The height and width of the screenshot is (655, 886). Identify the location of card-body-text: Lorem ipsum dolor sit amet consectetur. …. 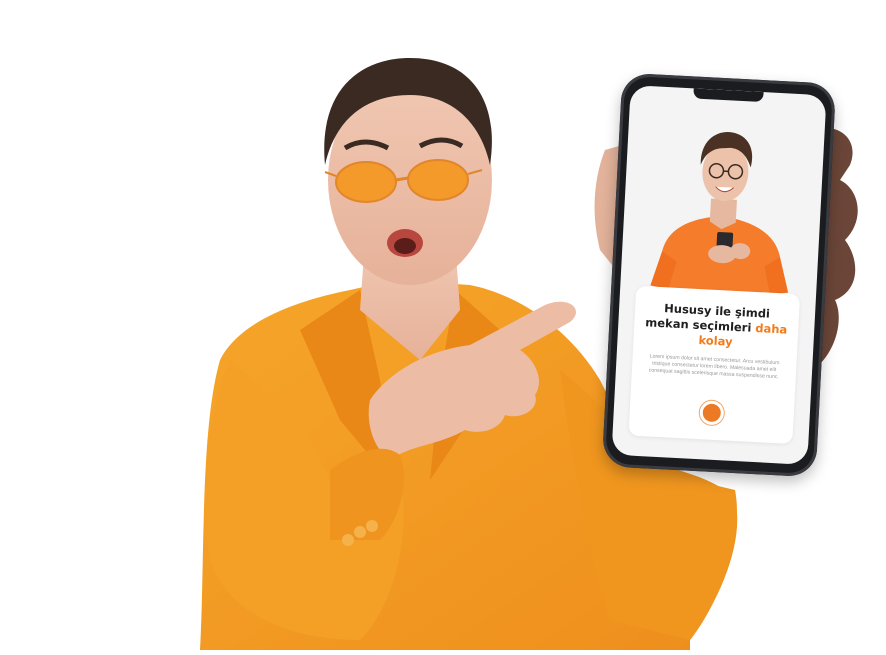
(714, 367).